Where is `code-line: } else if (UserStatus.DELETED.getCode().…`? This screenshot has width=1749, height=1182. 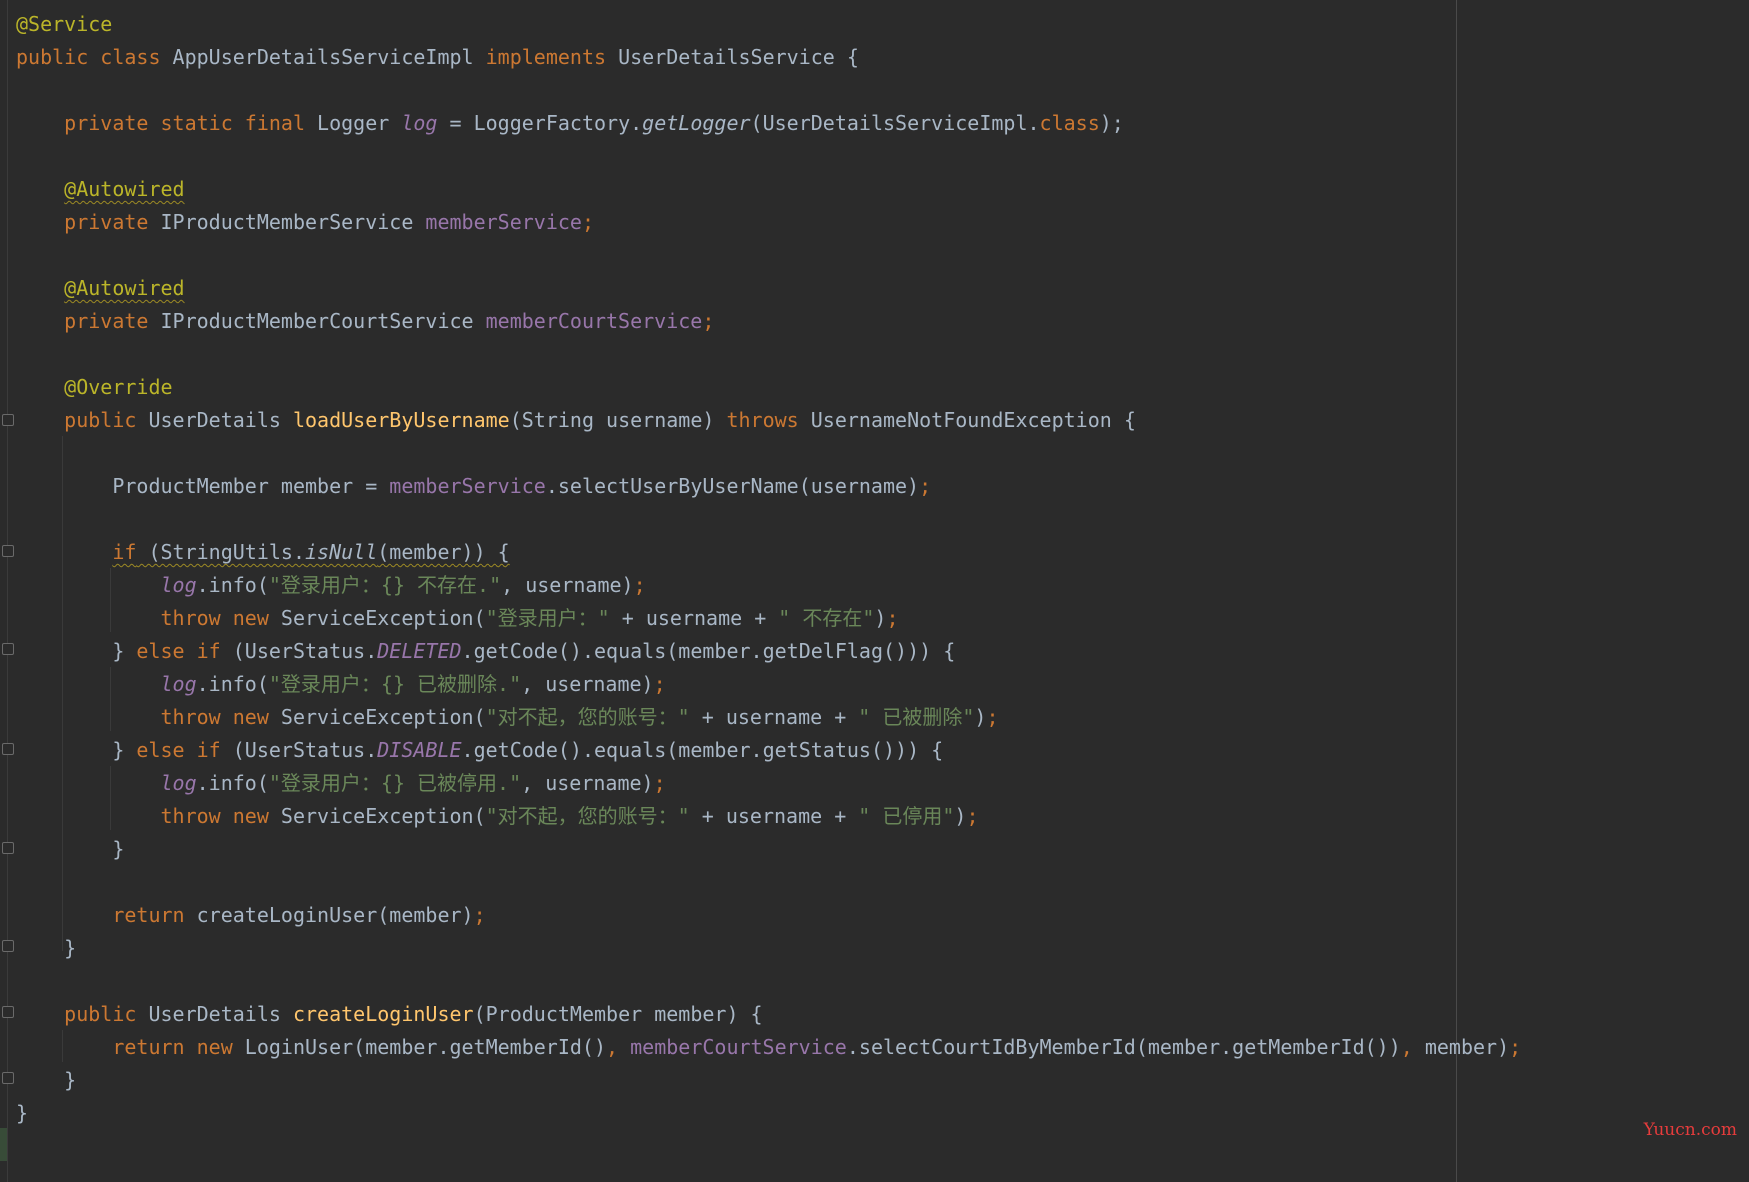 code-line: } else if (UserStatus.DELETED.getCode().… is located at coordinates (866, 651).